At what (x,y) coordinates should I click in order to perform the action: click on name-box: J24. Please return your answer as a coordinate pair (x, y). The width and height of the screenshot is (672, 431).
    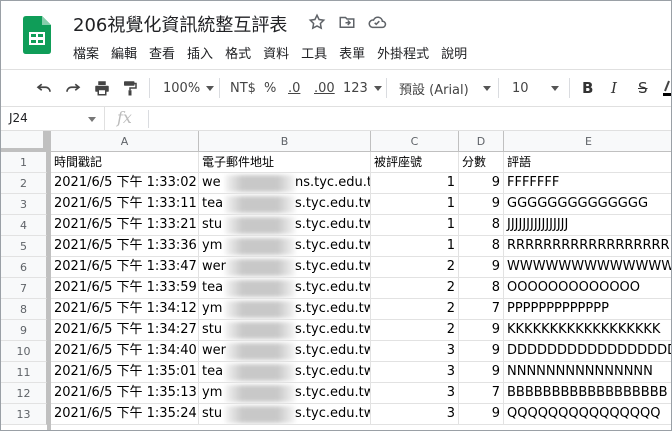
    Looking at the image, I should click on (53, 118).